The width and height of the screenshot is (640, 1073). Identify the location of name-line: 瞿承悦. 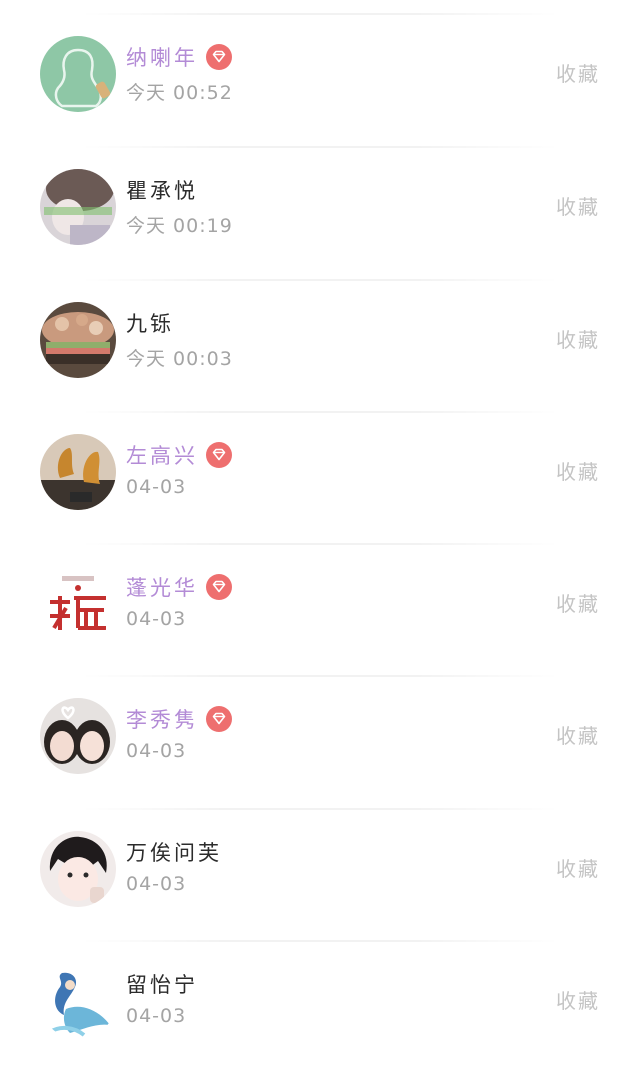
(162, 190).